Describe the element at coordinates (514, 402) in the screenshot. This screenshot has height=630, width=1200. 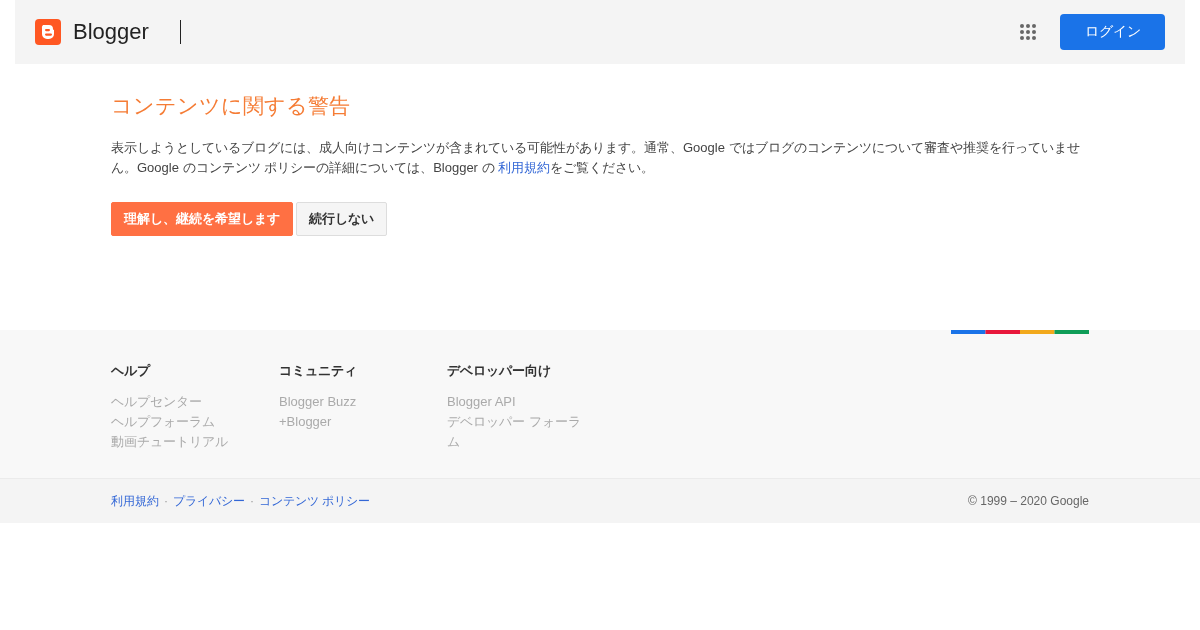
I see `footer-link: Blogger API` at that location.